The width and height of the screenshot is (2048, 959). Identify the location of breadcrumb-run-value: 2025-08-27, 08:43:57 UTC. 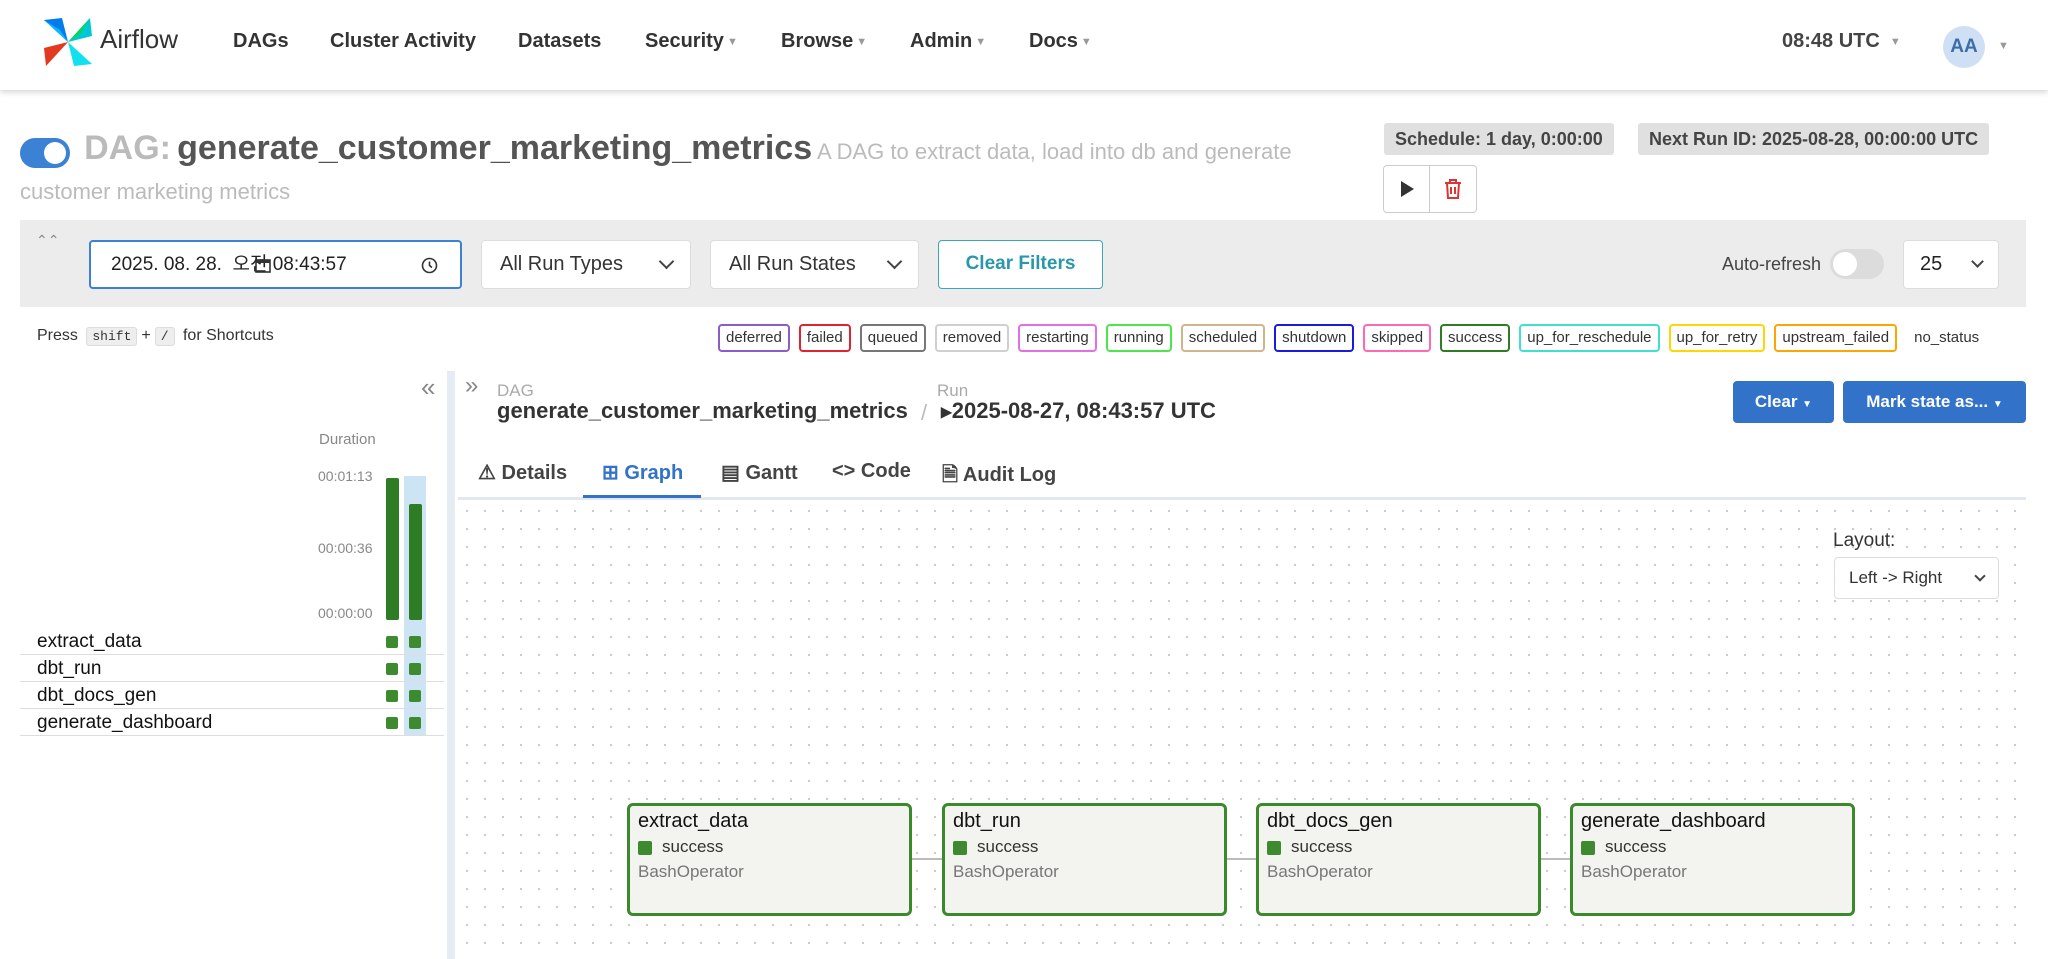
(1083, 410).